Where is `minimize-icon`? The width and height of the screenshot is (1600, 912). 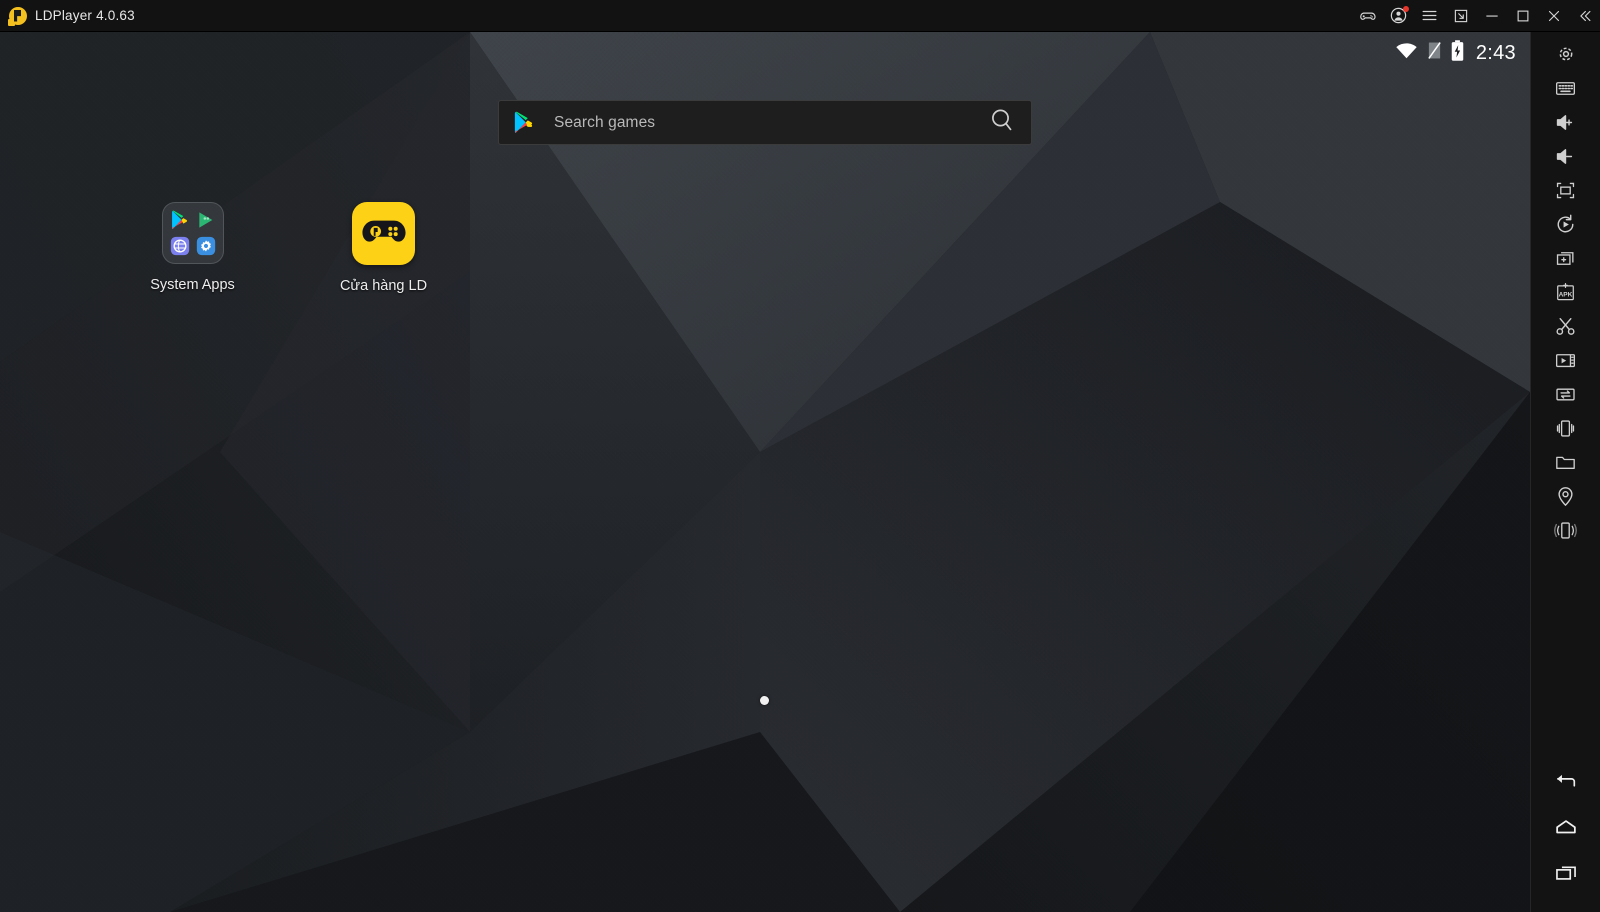 minimize-icon is located at coordinates (1491, 16).